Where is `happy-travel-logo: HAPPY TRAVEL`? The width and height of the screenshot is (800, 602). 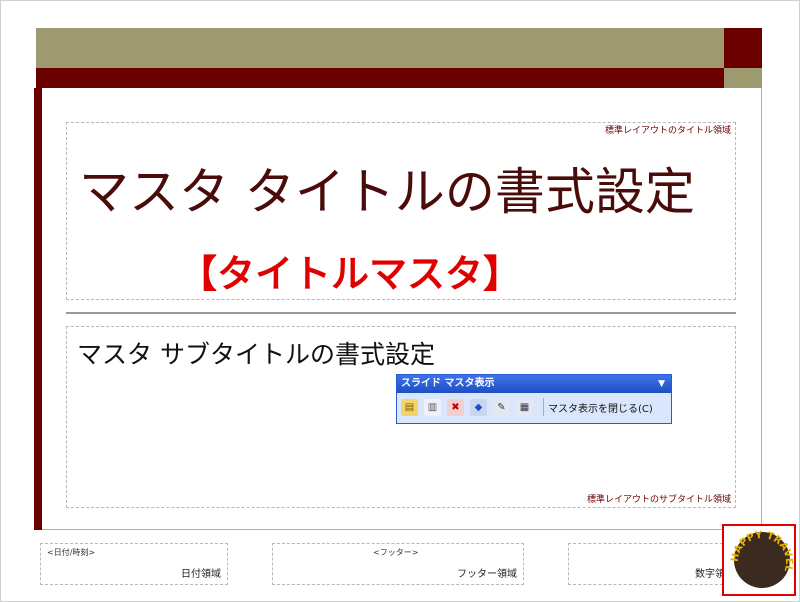 happy-travel-logo: HAPPY TRAVEL is located at coordinates (759, 560).